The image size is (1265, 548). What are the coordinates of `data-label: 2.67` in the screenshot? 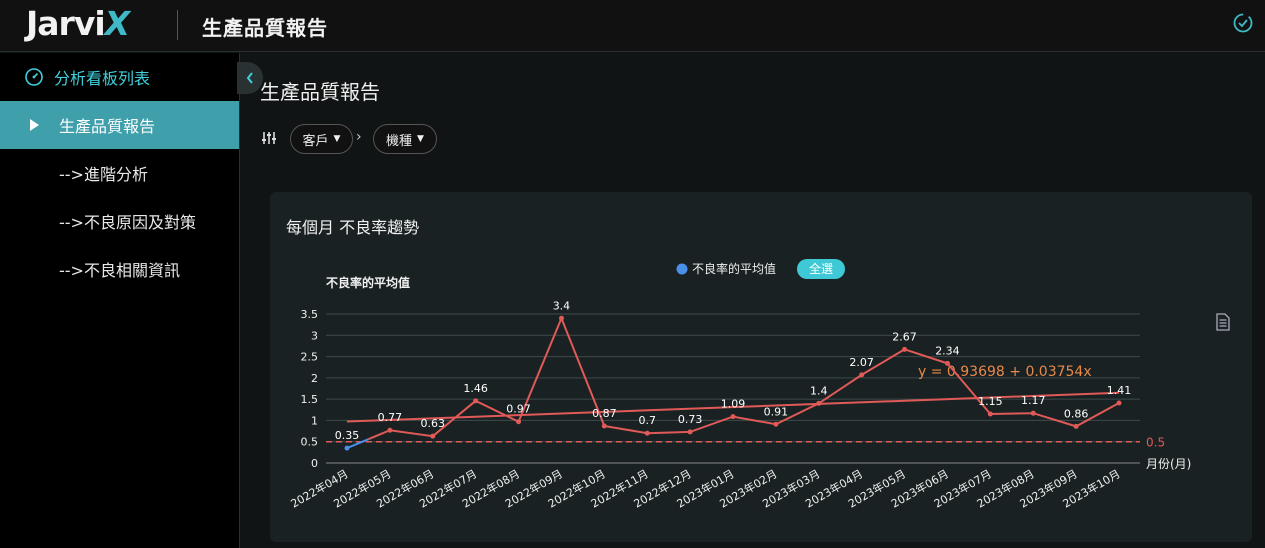 It's located at (904, 336).